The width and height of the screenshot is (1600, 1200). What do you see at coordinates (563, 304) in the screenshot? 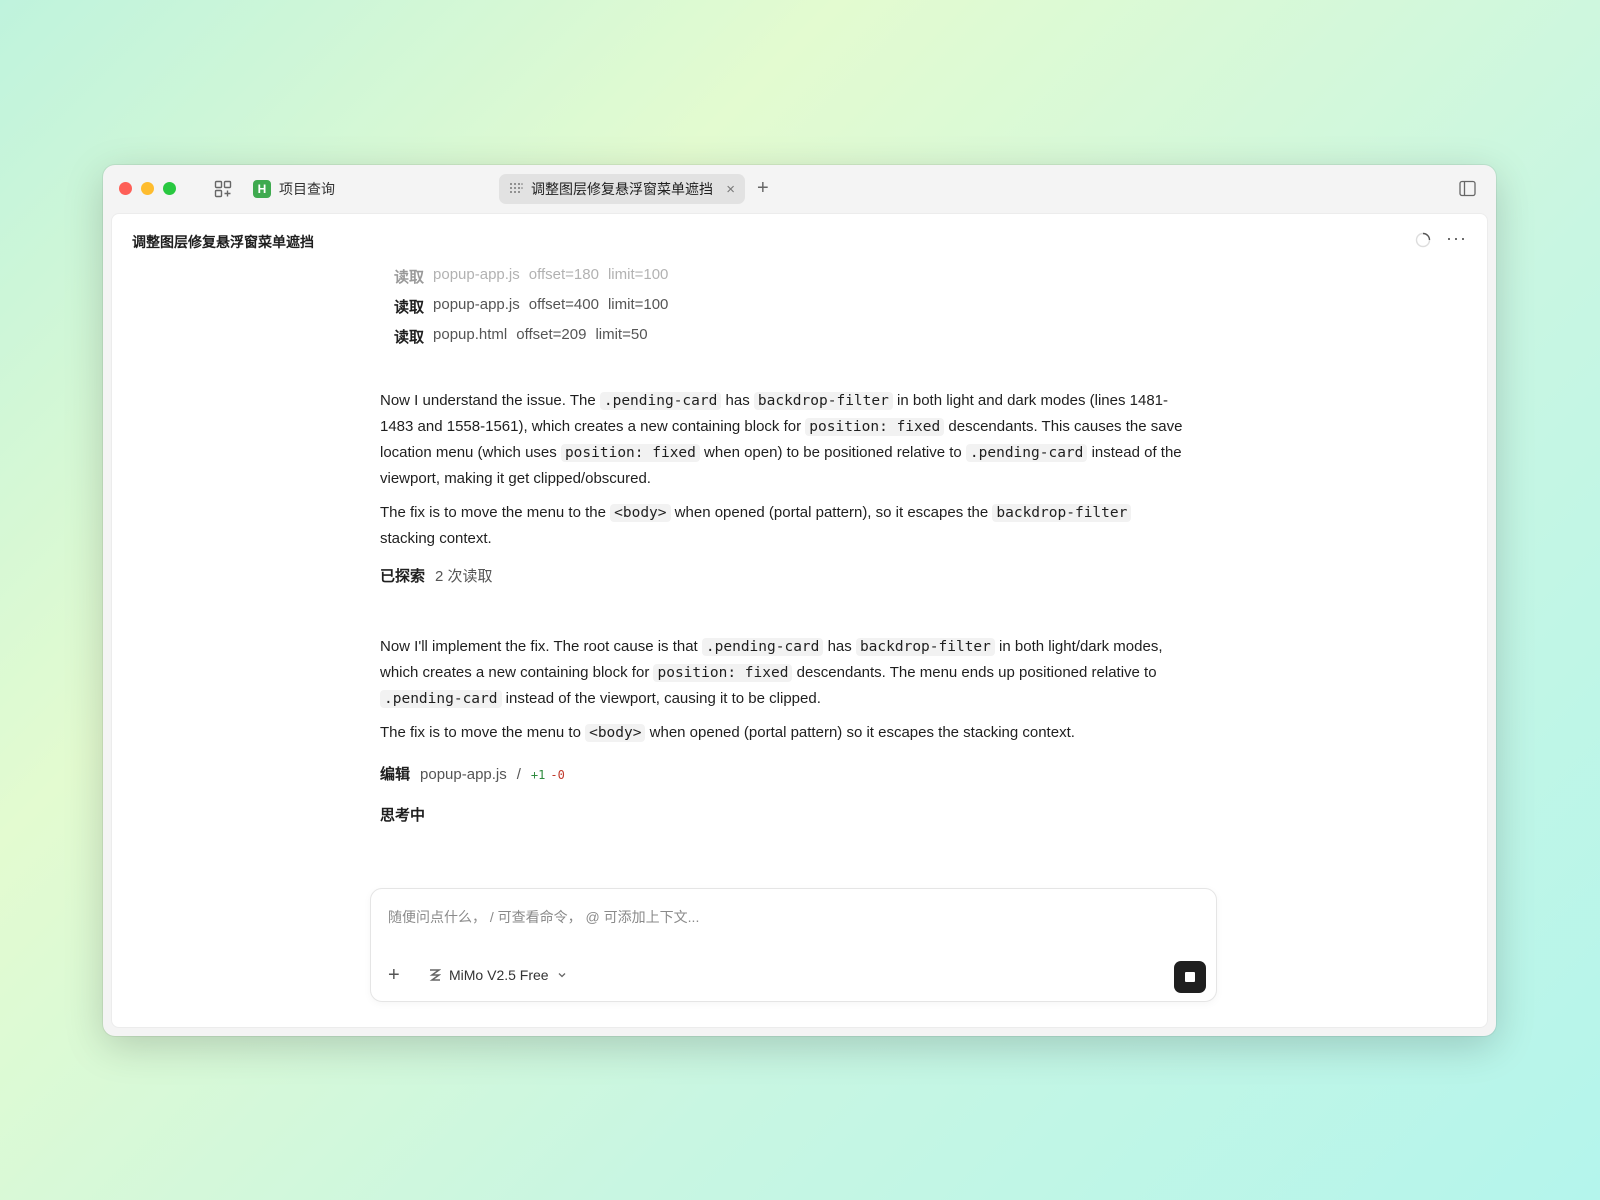
I see `tool-offset: offset=400` at bounding box center [563, 304].